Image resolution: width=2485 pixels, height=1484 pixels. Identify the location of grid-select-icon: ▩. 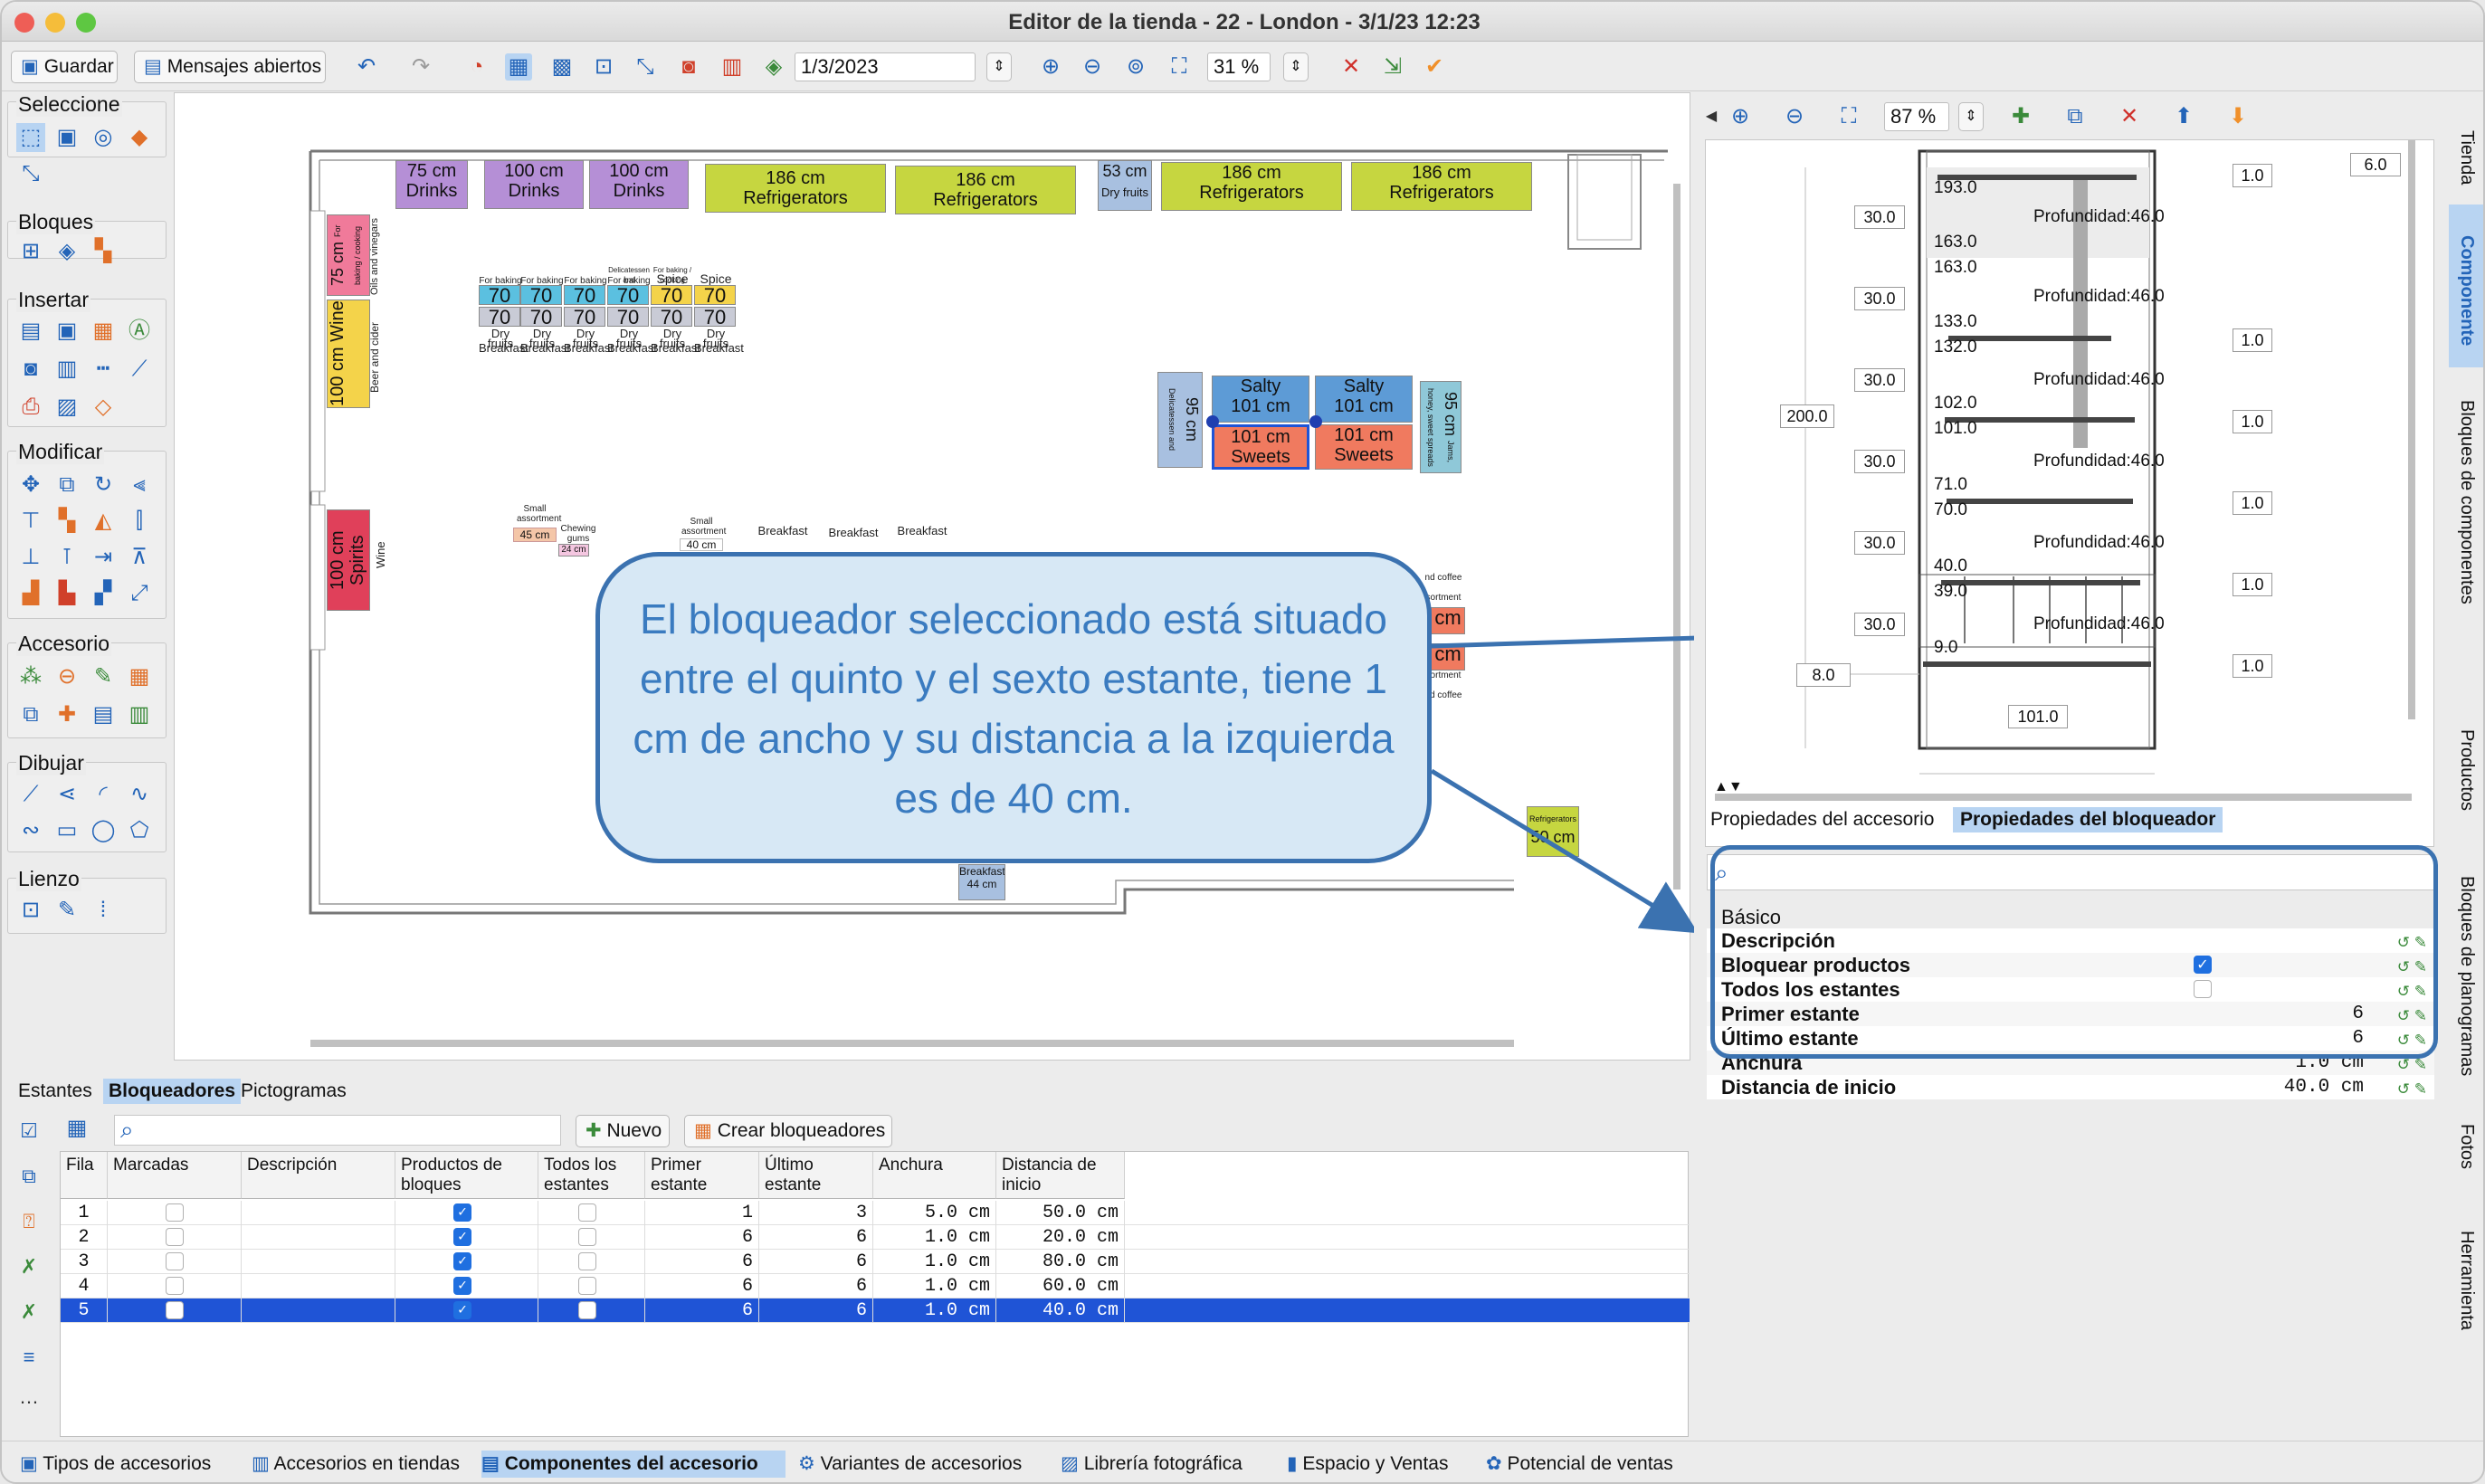
(562, 67).